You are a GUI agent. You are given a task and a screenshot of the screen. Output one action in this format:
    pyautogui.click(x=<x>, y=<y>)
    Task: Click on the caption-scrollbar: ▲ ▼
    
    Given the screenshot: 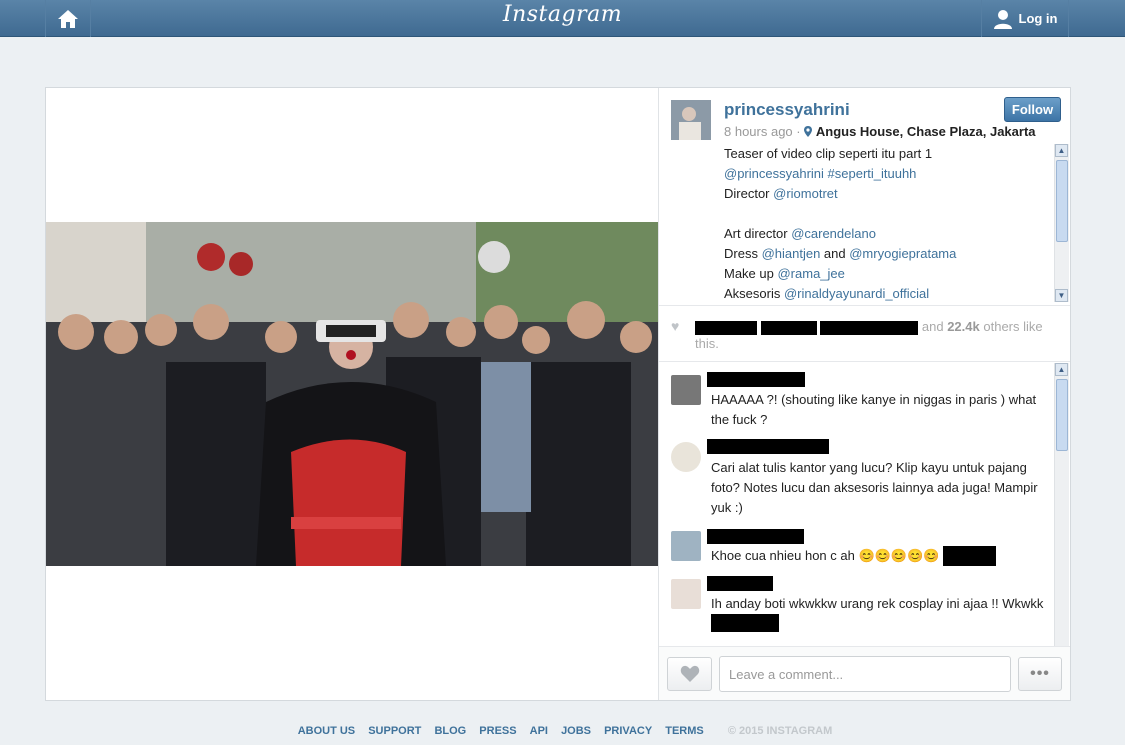 What is the action you would take?
    pyautogui.click(x=1061, y=223)
    